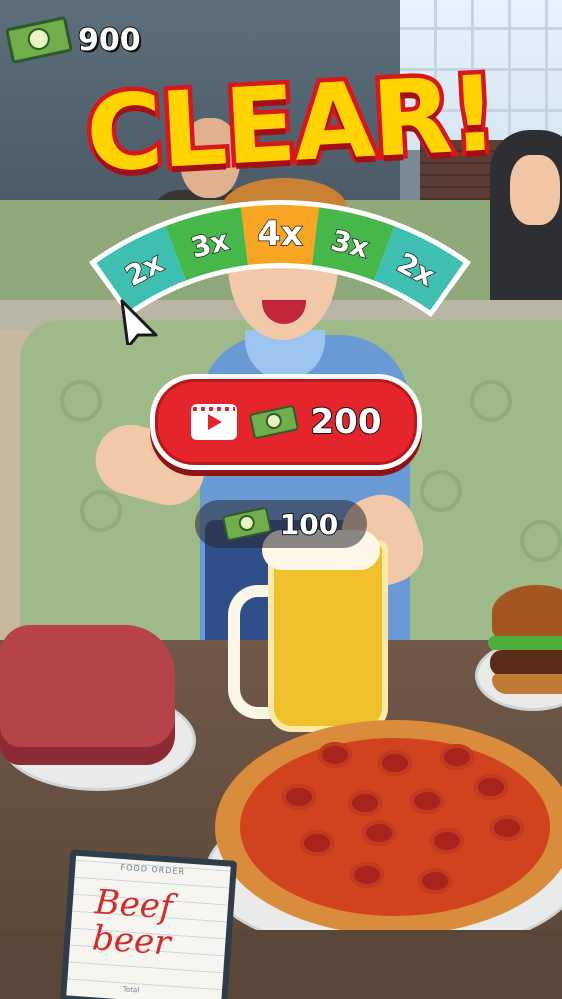  What do you see at coordinates (526, 663) in the screenshot?
I see `burger-patty` at bounding box center [526, 663].